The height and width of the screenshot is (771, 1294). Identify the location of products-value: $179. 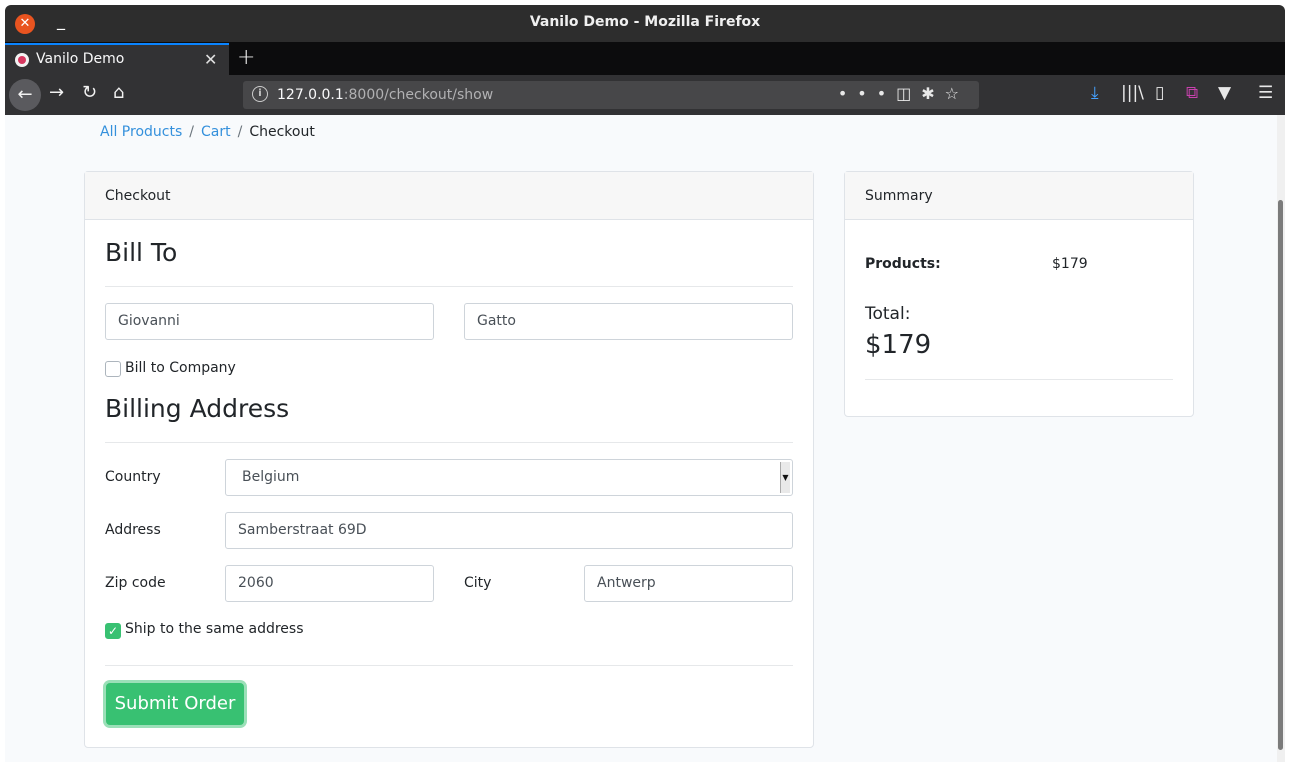
(1070, 264).